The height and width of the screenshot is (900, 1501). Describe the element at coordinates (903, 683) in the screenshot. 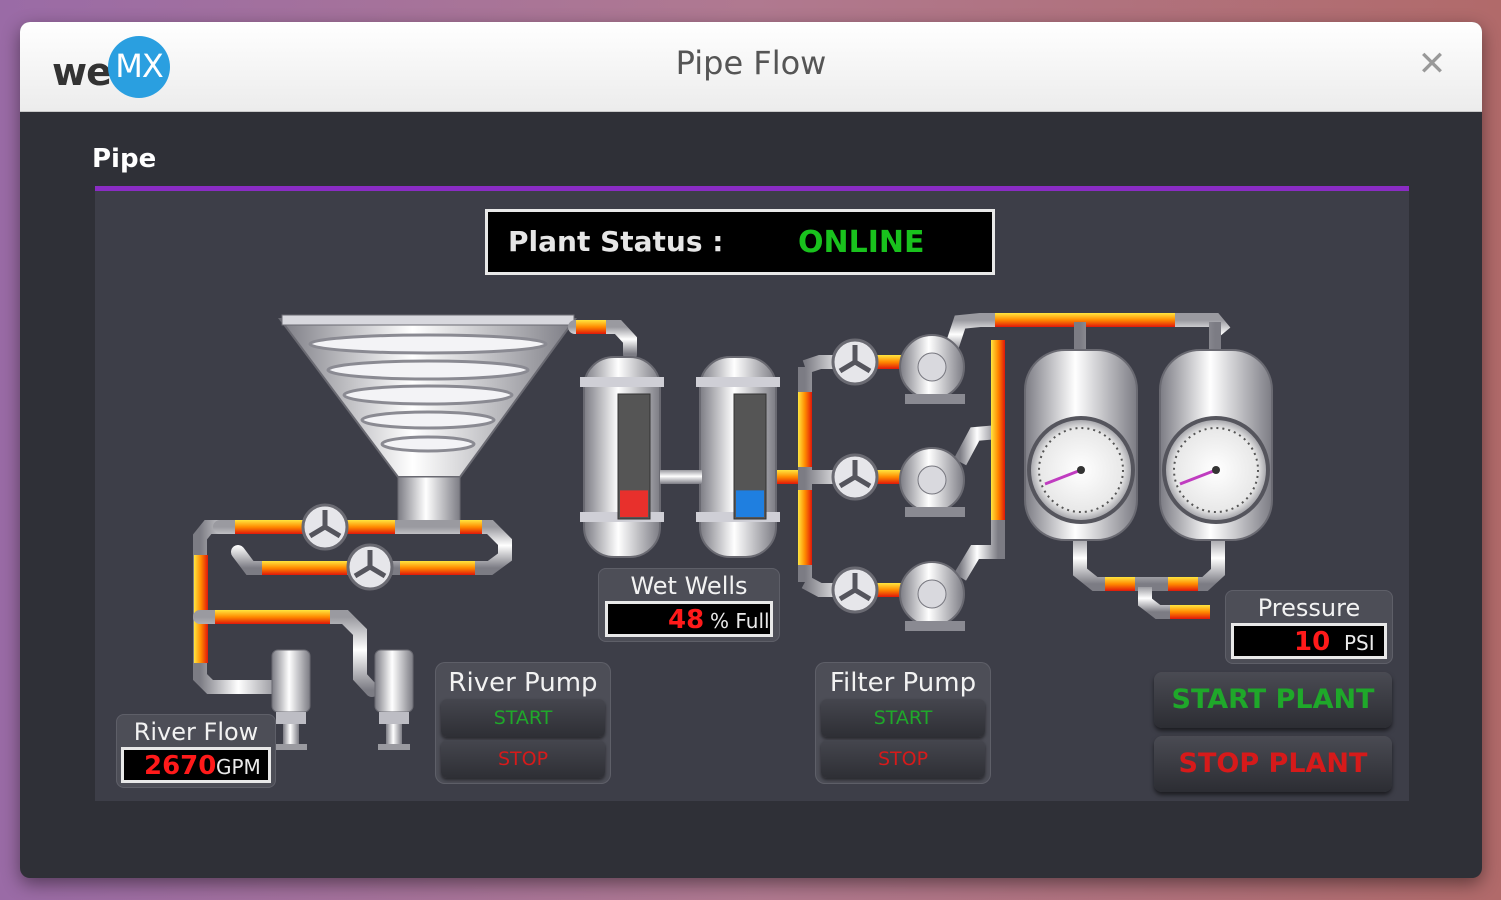

I see `filter-pump-label: Filter Pump` at that location.